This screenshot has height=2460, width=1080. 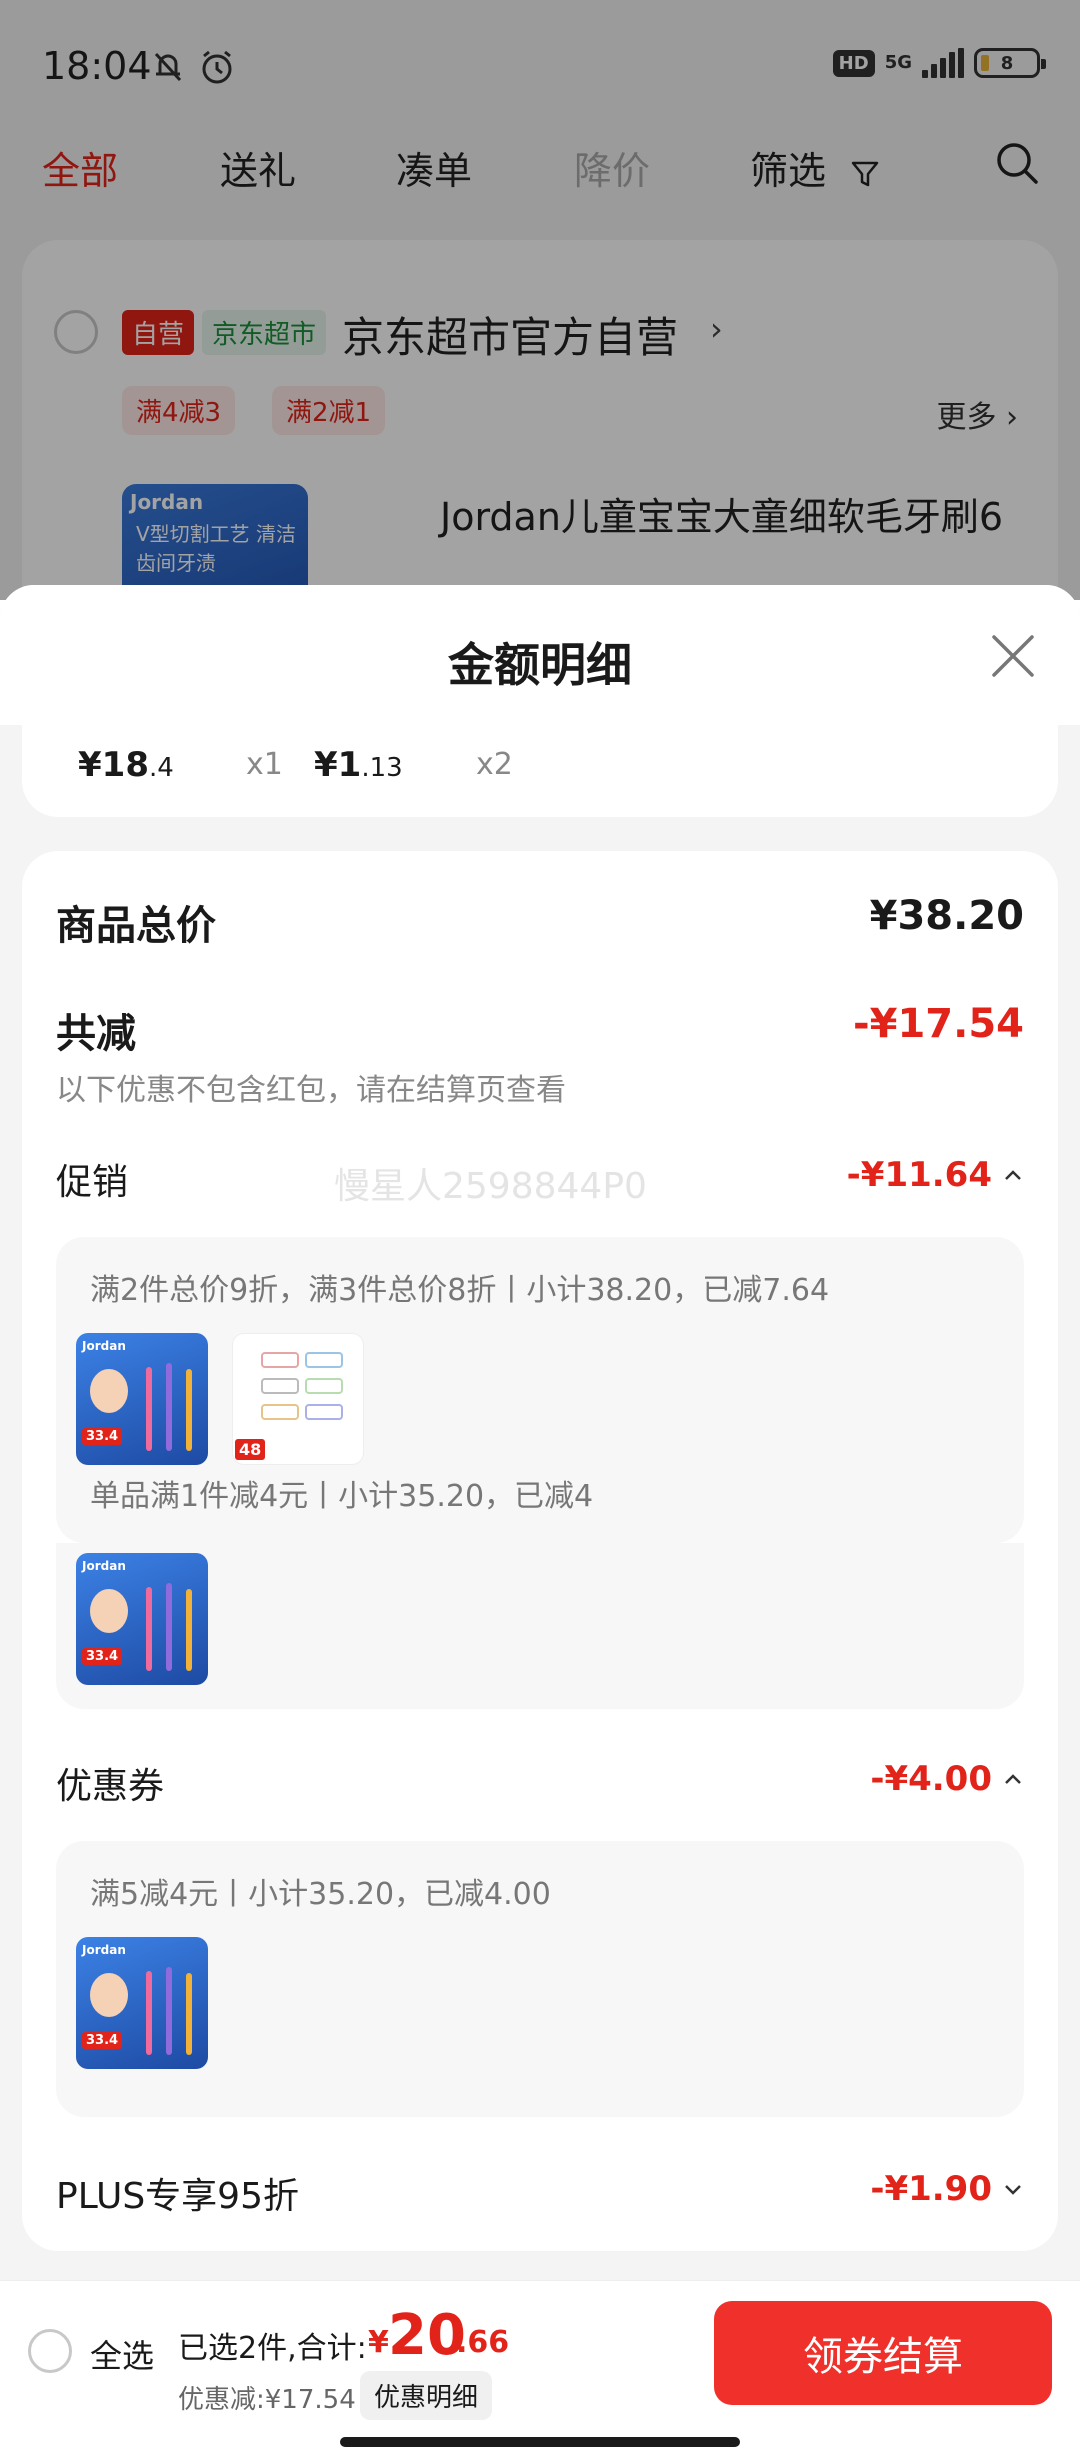 I want to click on item-price-1: ¥18.4, so click(x=126, y=765).